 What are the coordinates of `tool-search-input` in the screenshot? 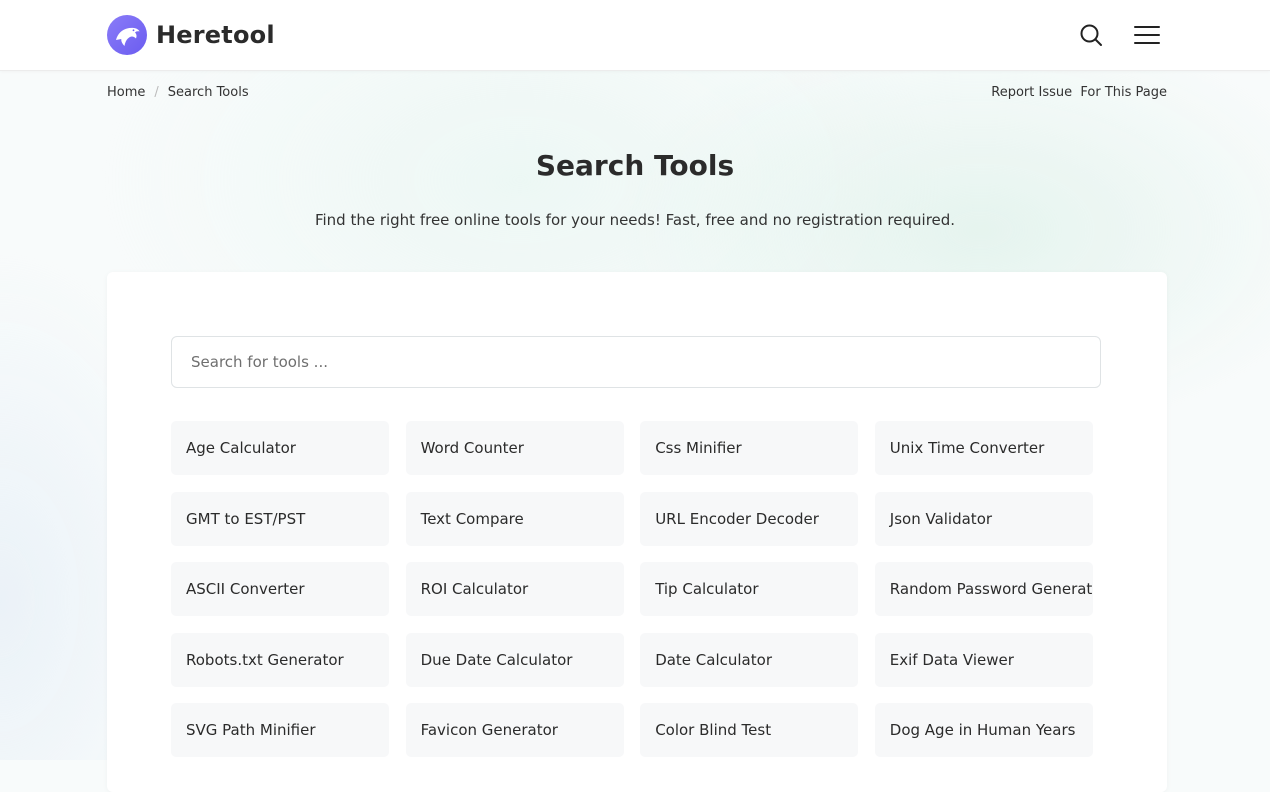 It's located at (636, 362).